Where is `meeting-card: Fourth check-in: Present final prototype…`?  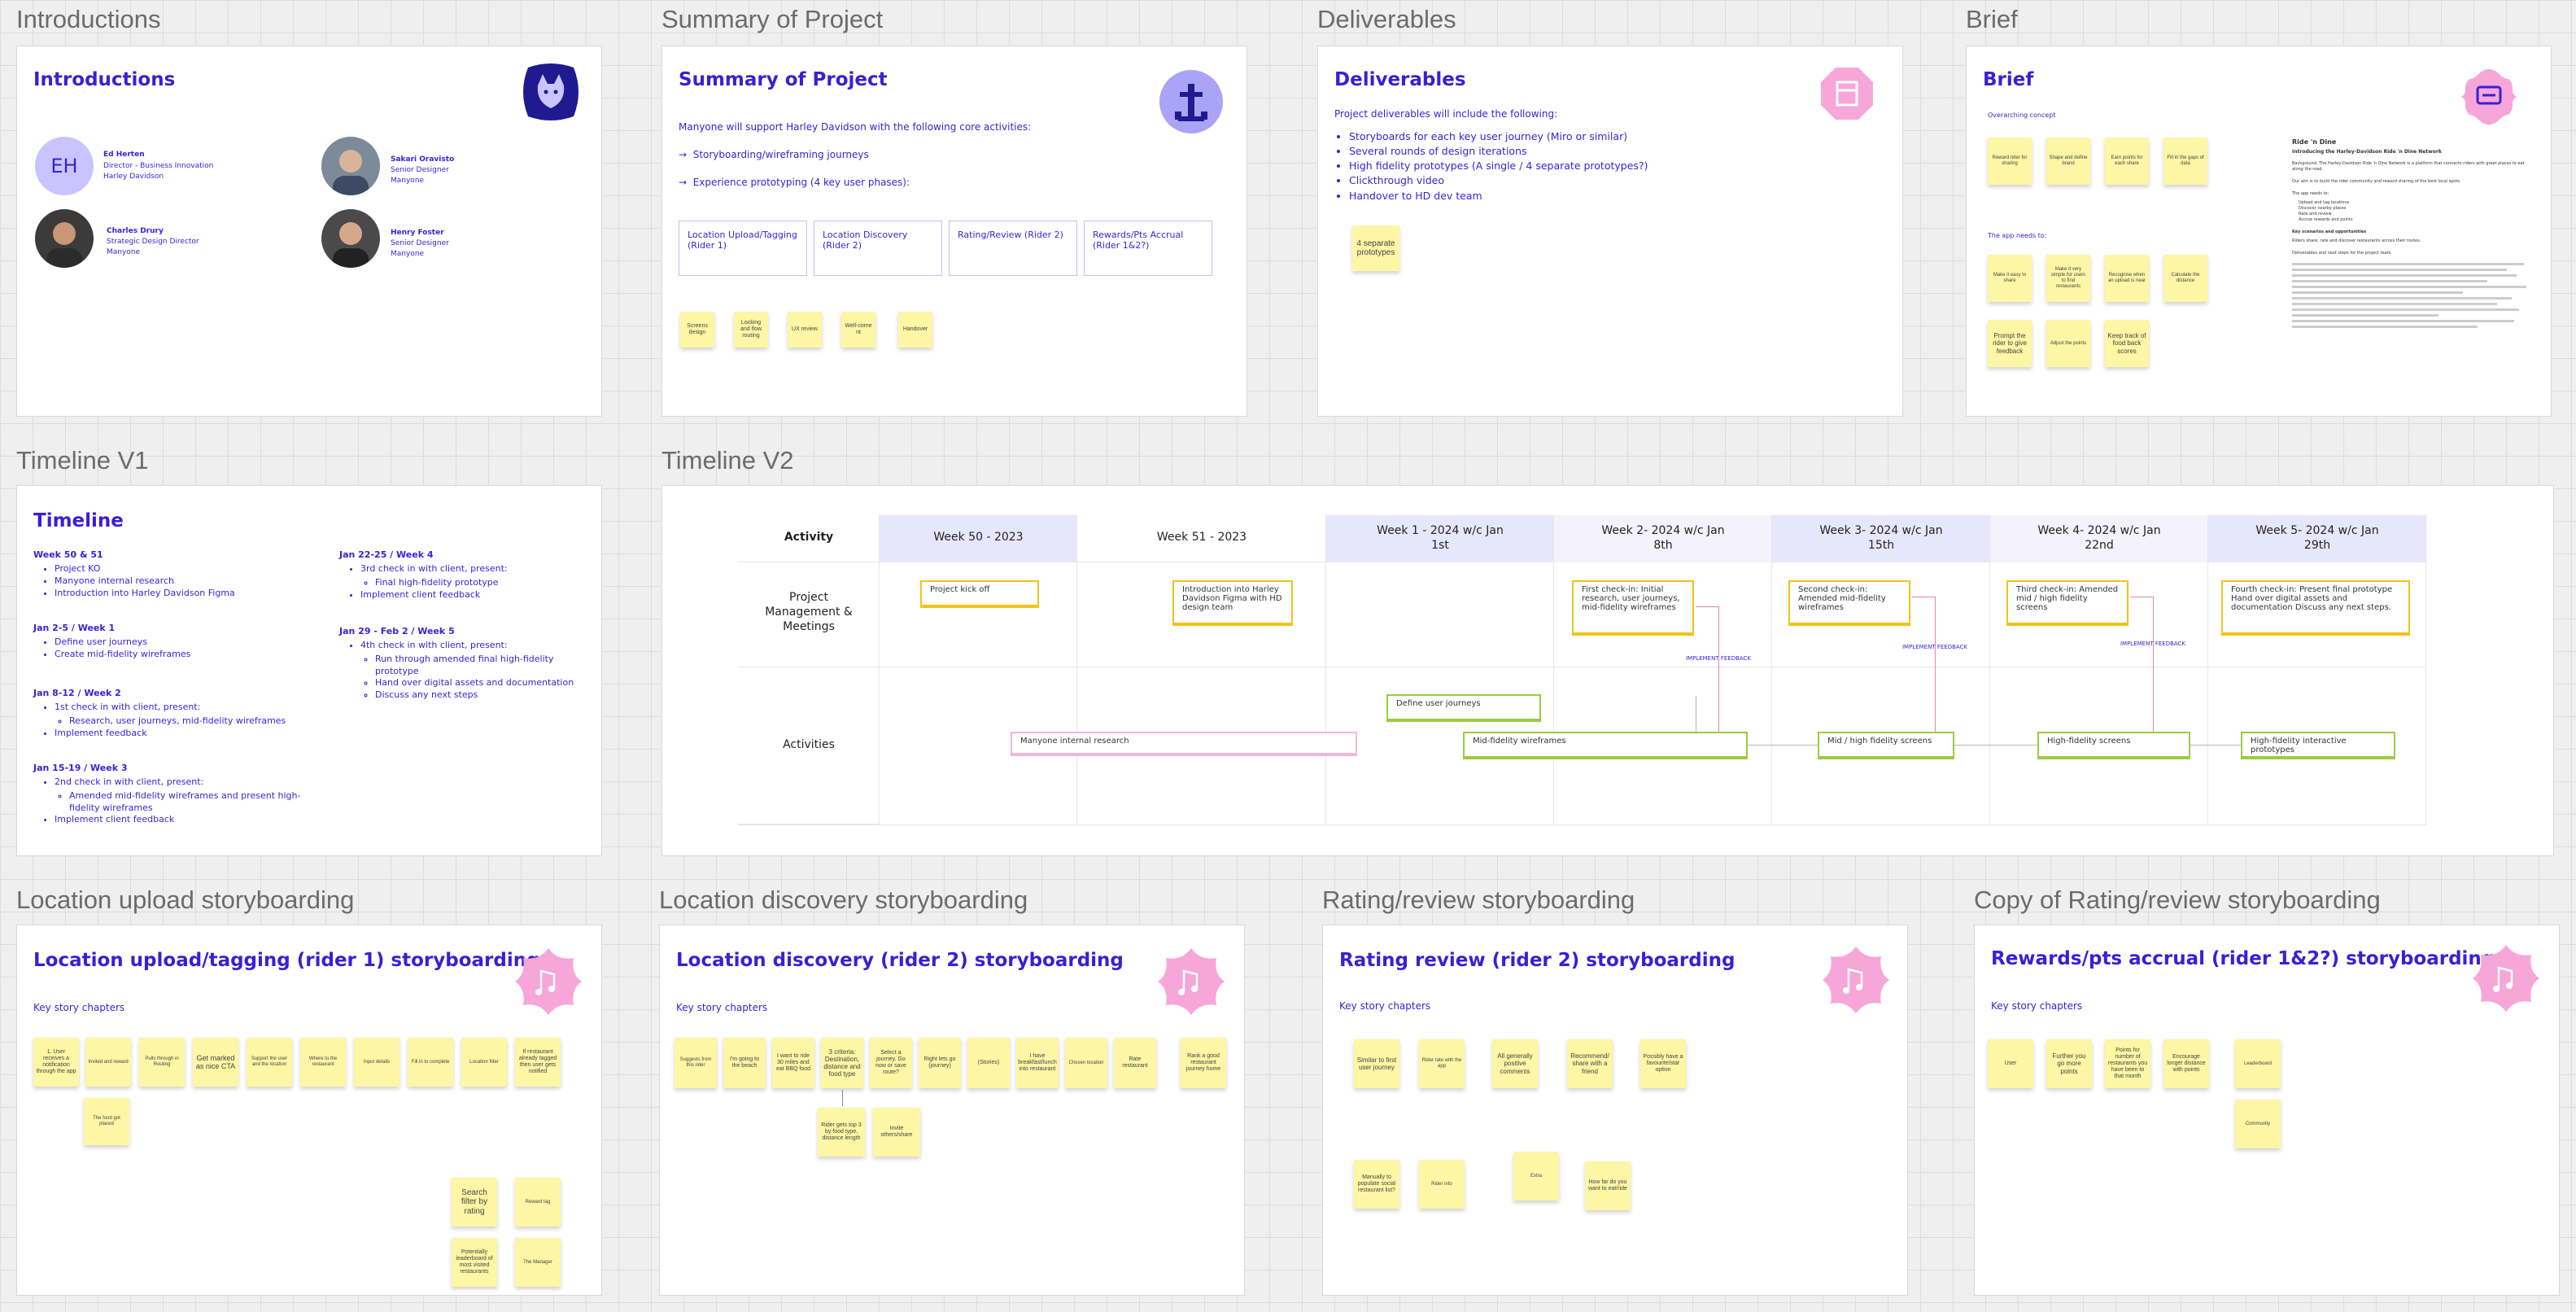
meeting-card: Fourth check-in: Present final prototype… is located at coordinates (2315, 608).